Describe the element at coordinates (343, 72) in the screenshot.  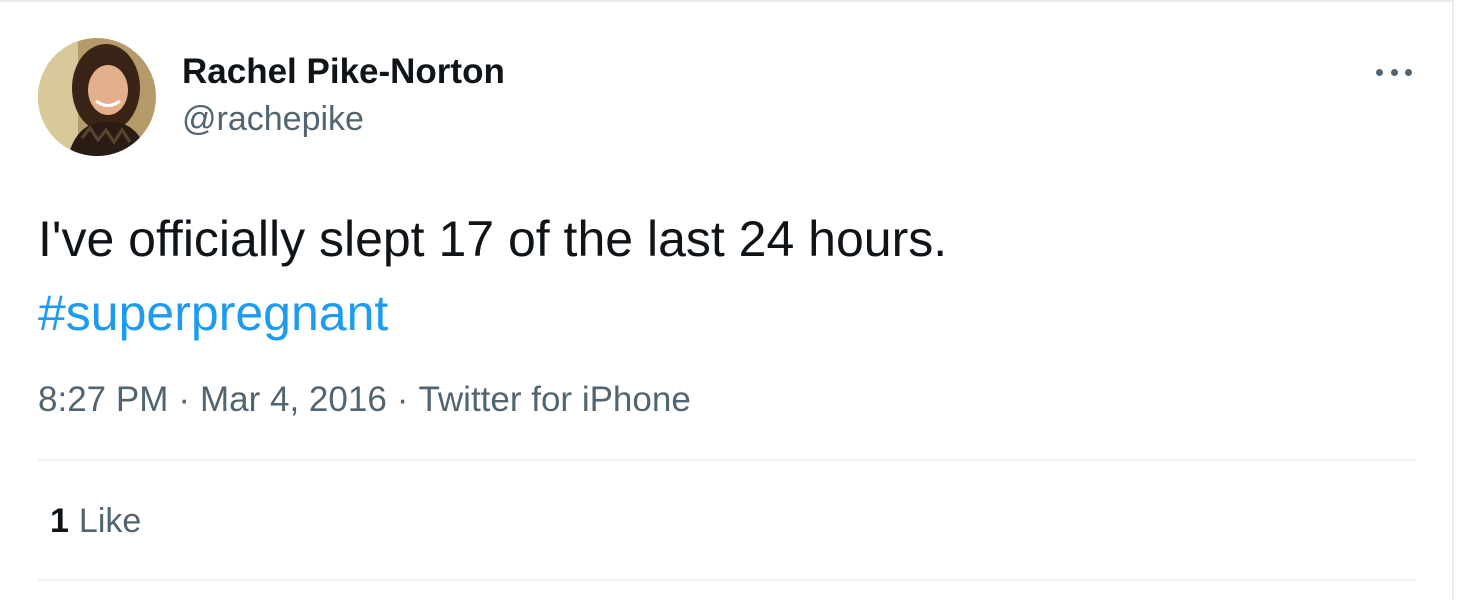
I see `author-display-name: Rachel Pike-Norton` at that location.